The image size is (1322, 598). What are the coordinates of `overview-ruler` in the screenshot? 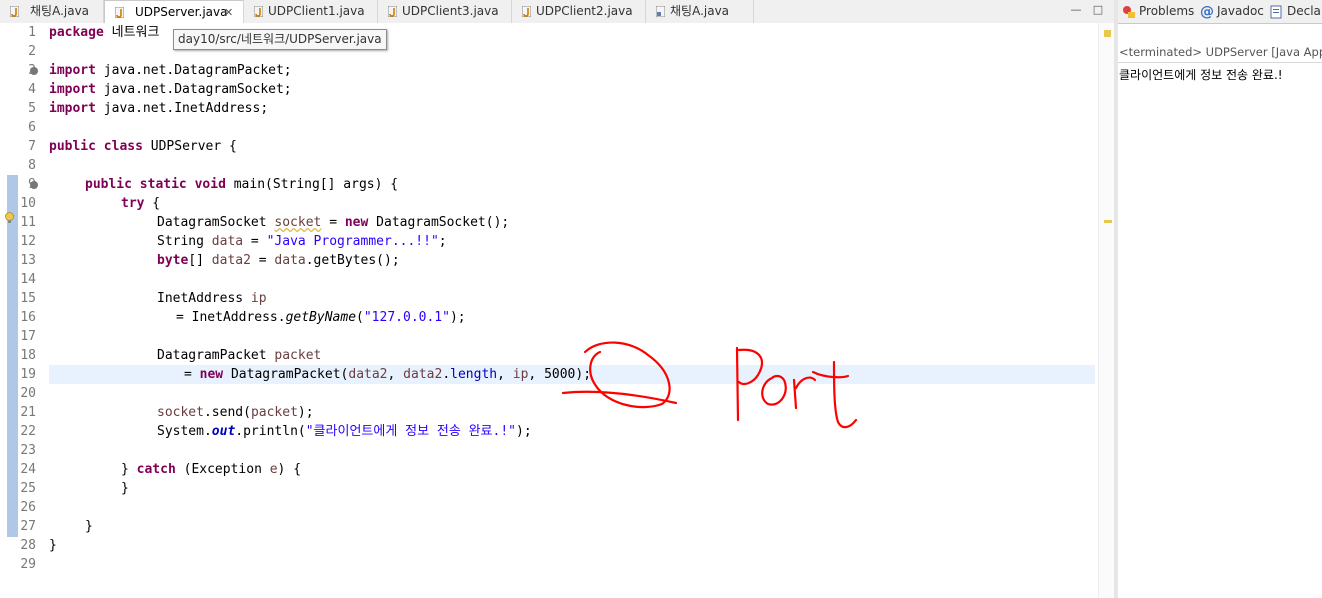 It's located at (1106, 310).